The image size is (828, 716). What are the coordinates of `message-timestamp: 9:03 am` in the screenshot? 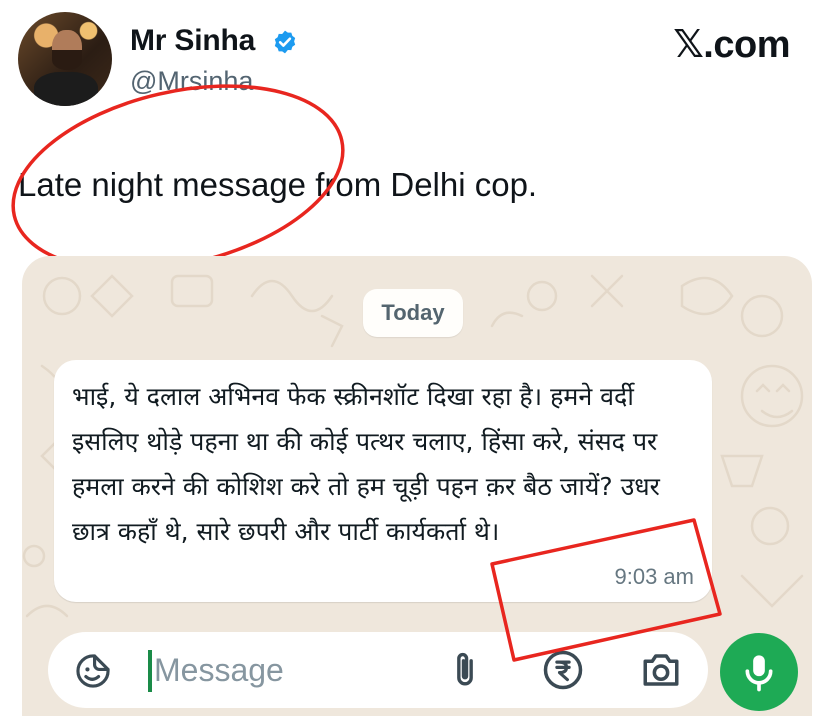 It's located at (654, 576).